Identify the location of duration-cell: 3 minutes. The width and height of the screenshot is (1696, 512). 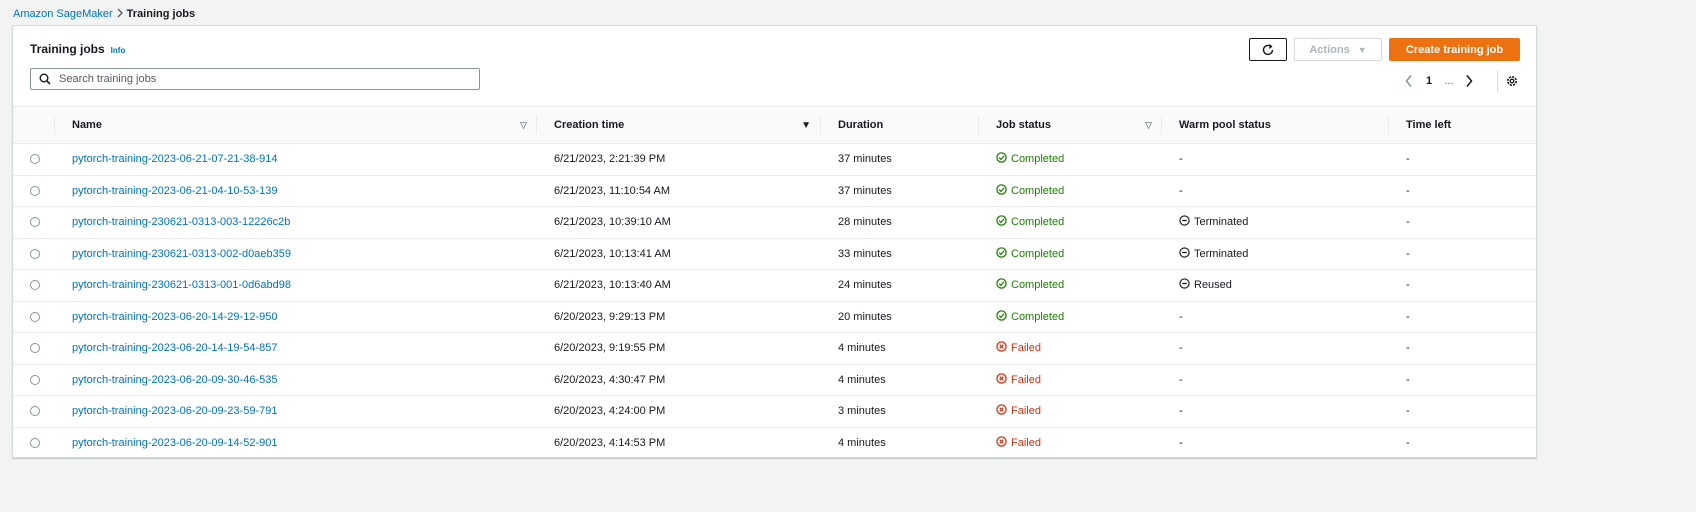
(900, 411).